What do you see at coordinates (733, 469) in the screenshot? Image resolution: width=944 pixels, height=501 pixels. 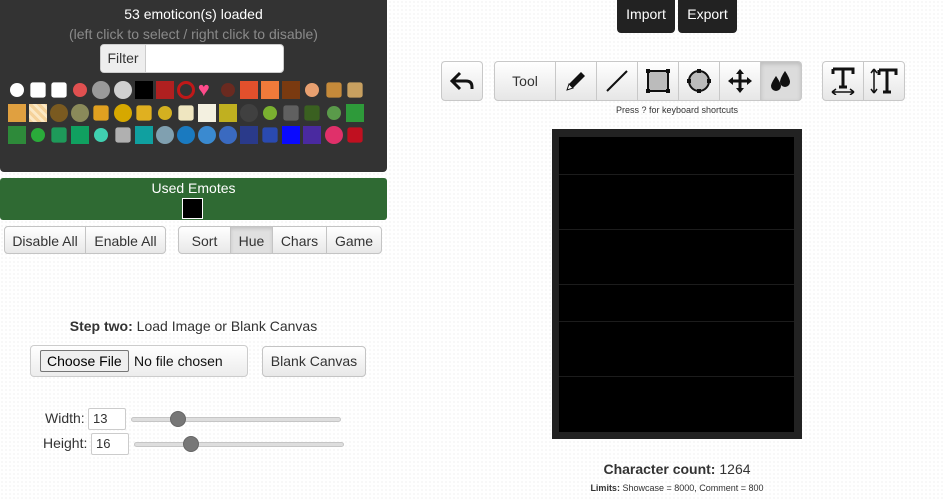 I see `character-count-value: 1264` at bounding box center [733, 469].